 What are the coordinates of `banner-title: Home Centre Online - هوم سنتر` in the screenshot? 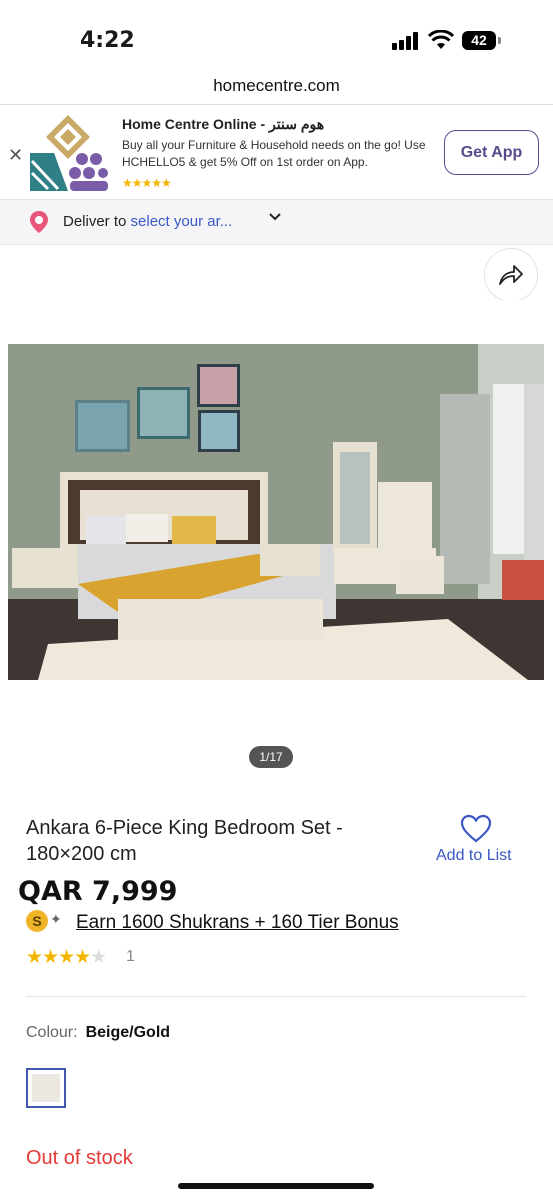 It's located at (223, 124).